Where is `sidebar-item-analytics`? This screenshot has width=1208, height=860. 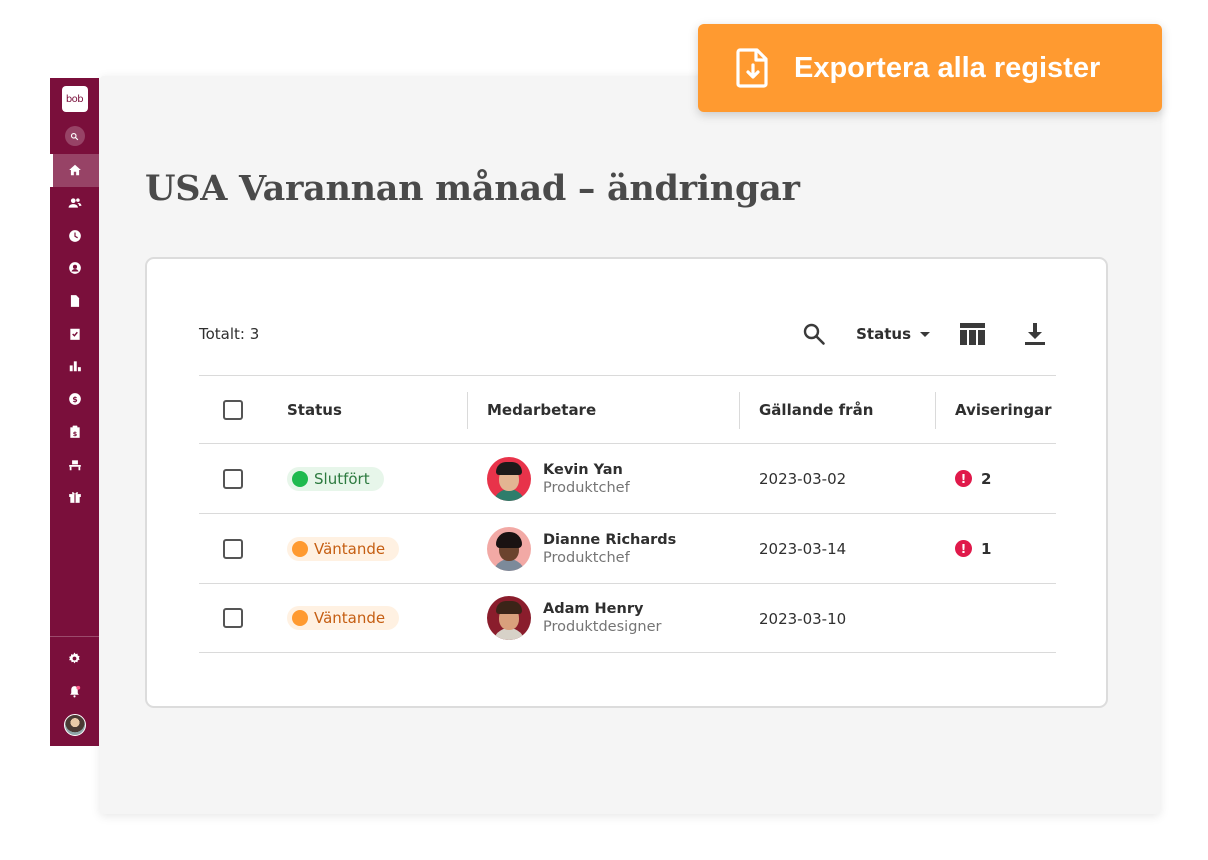 sidebar-item-analytics is located at coordinates (74, 366).